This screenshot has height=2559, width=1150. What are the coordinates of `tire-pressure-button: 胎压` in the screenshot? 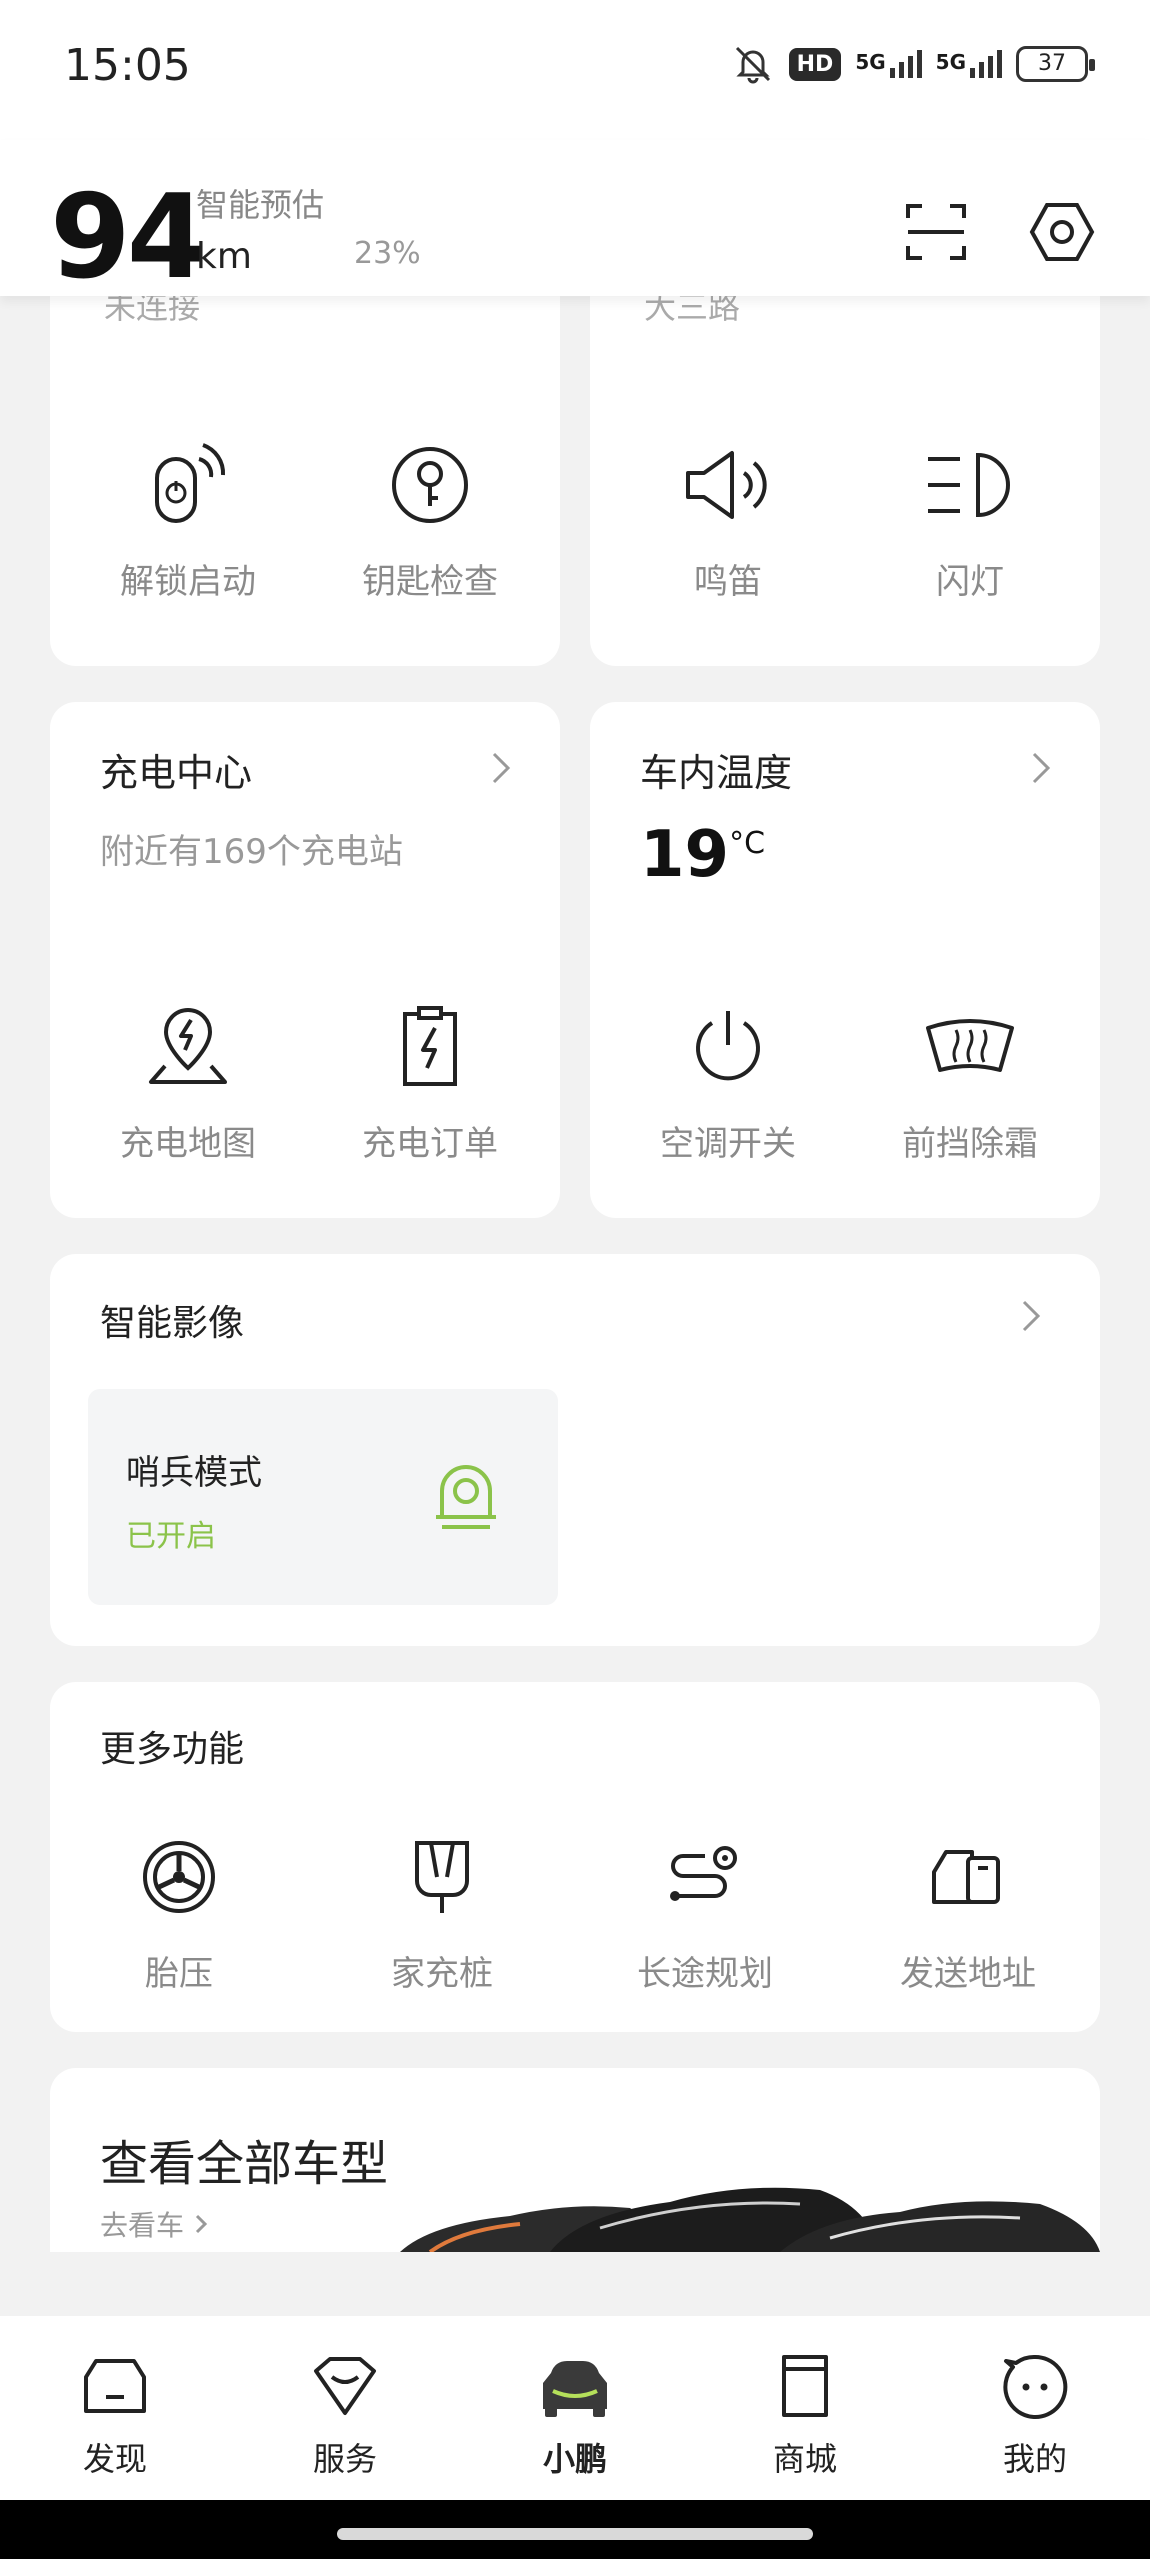 It's located at (179, 1908).